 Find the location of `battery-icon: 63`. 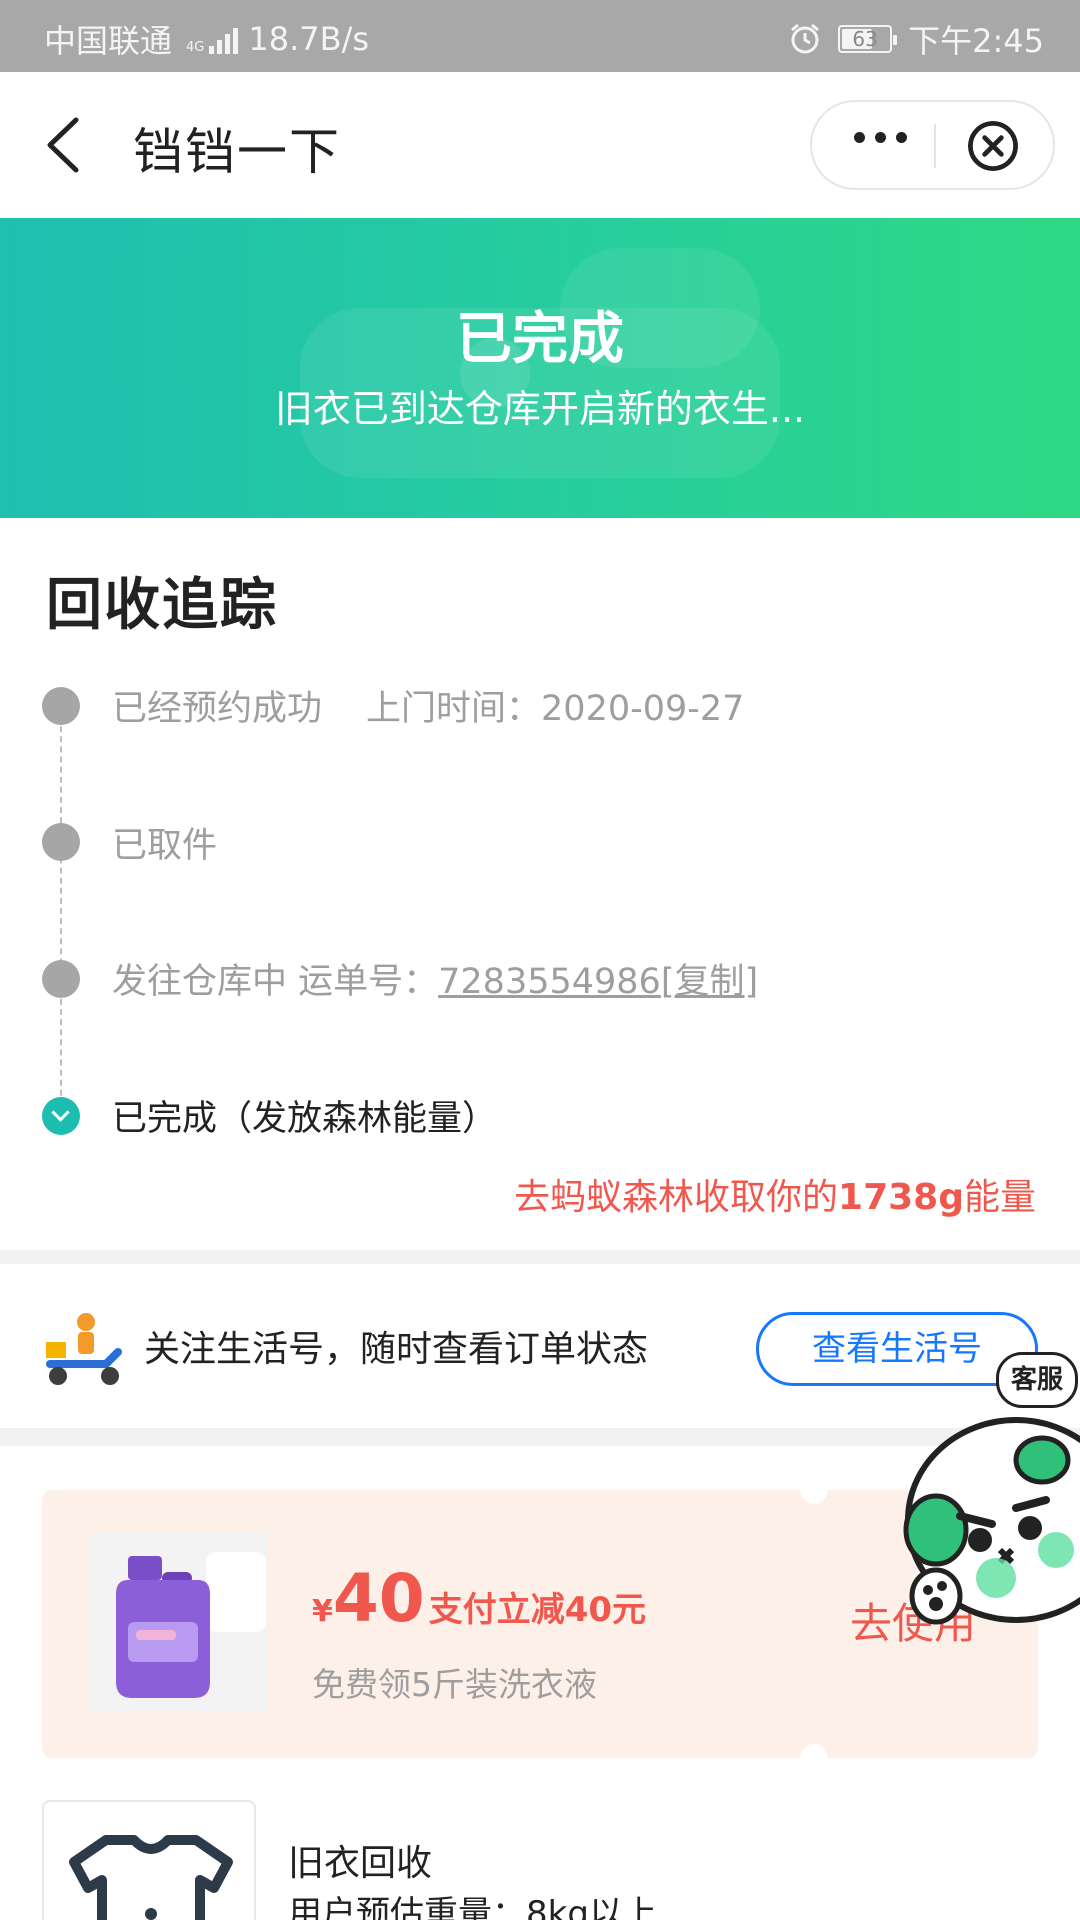

battery-icon: 63 is located at coordinates (868, 39).